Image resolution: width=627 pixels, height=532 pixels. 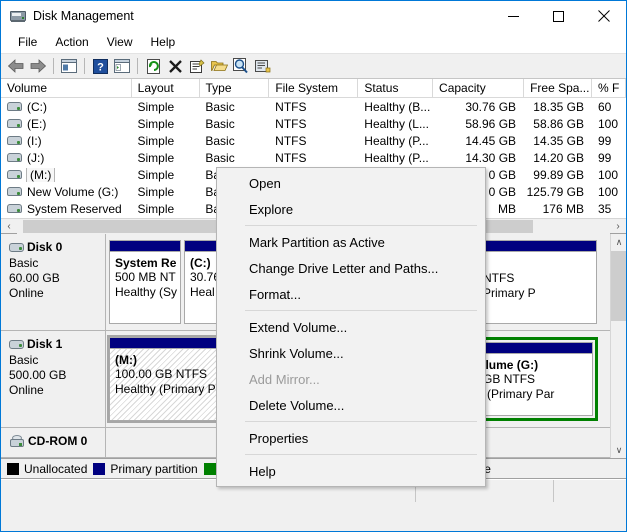 I want to click on volume-label: System Reserved, so click(x=74, y=208).